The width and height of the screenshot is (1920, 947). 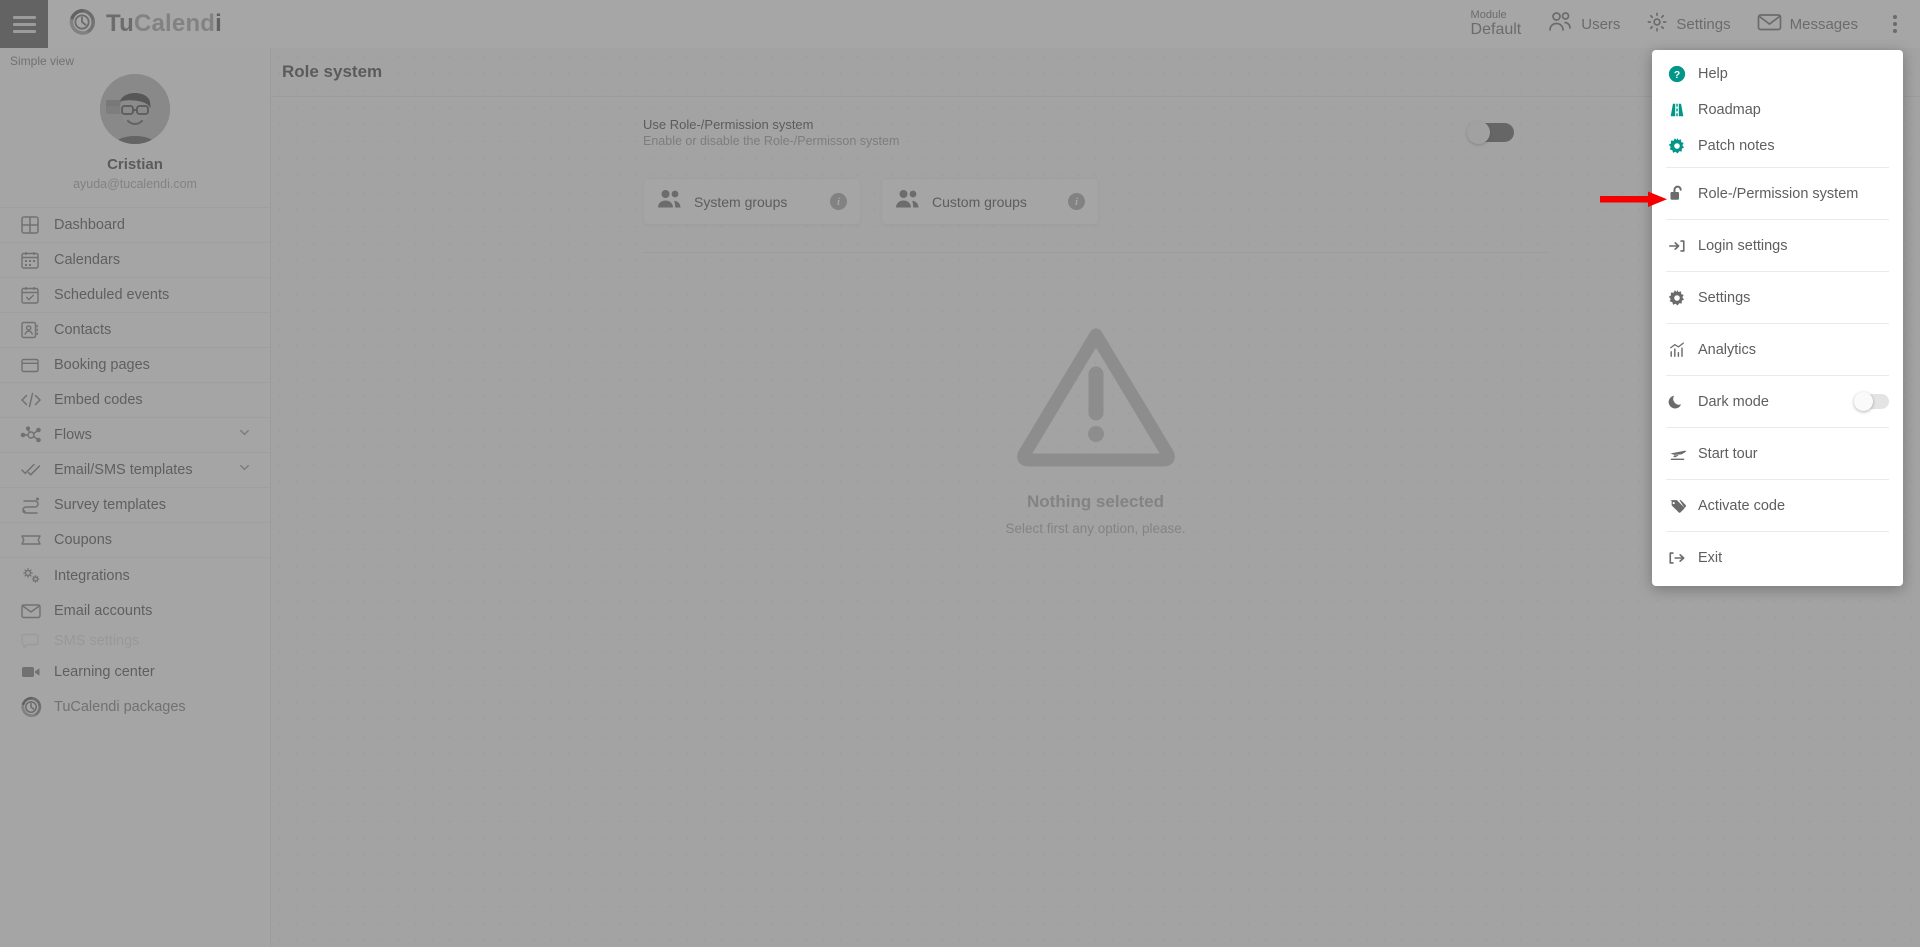 I want to click on sidebar-item-label: Dashboard, so click(x=89, y=225).